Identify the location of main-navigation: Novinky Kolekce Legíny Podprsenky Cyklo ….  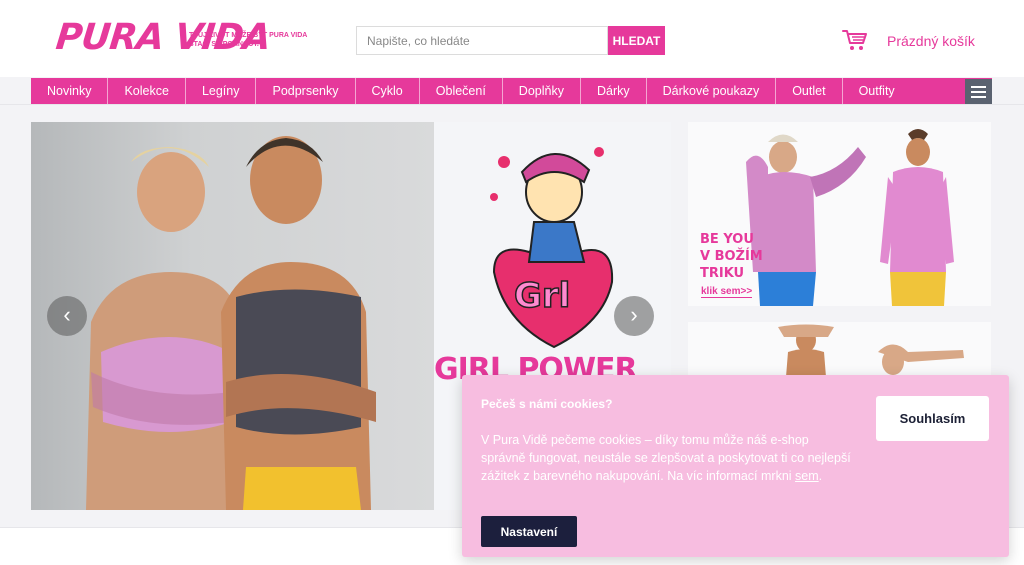
(511, 91).